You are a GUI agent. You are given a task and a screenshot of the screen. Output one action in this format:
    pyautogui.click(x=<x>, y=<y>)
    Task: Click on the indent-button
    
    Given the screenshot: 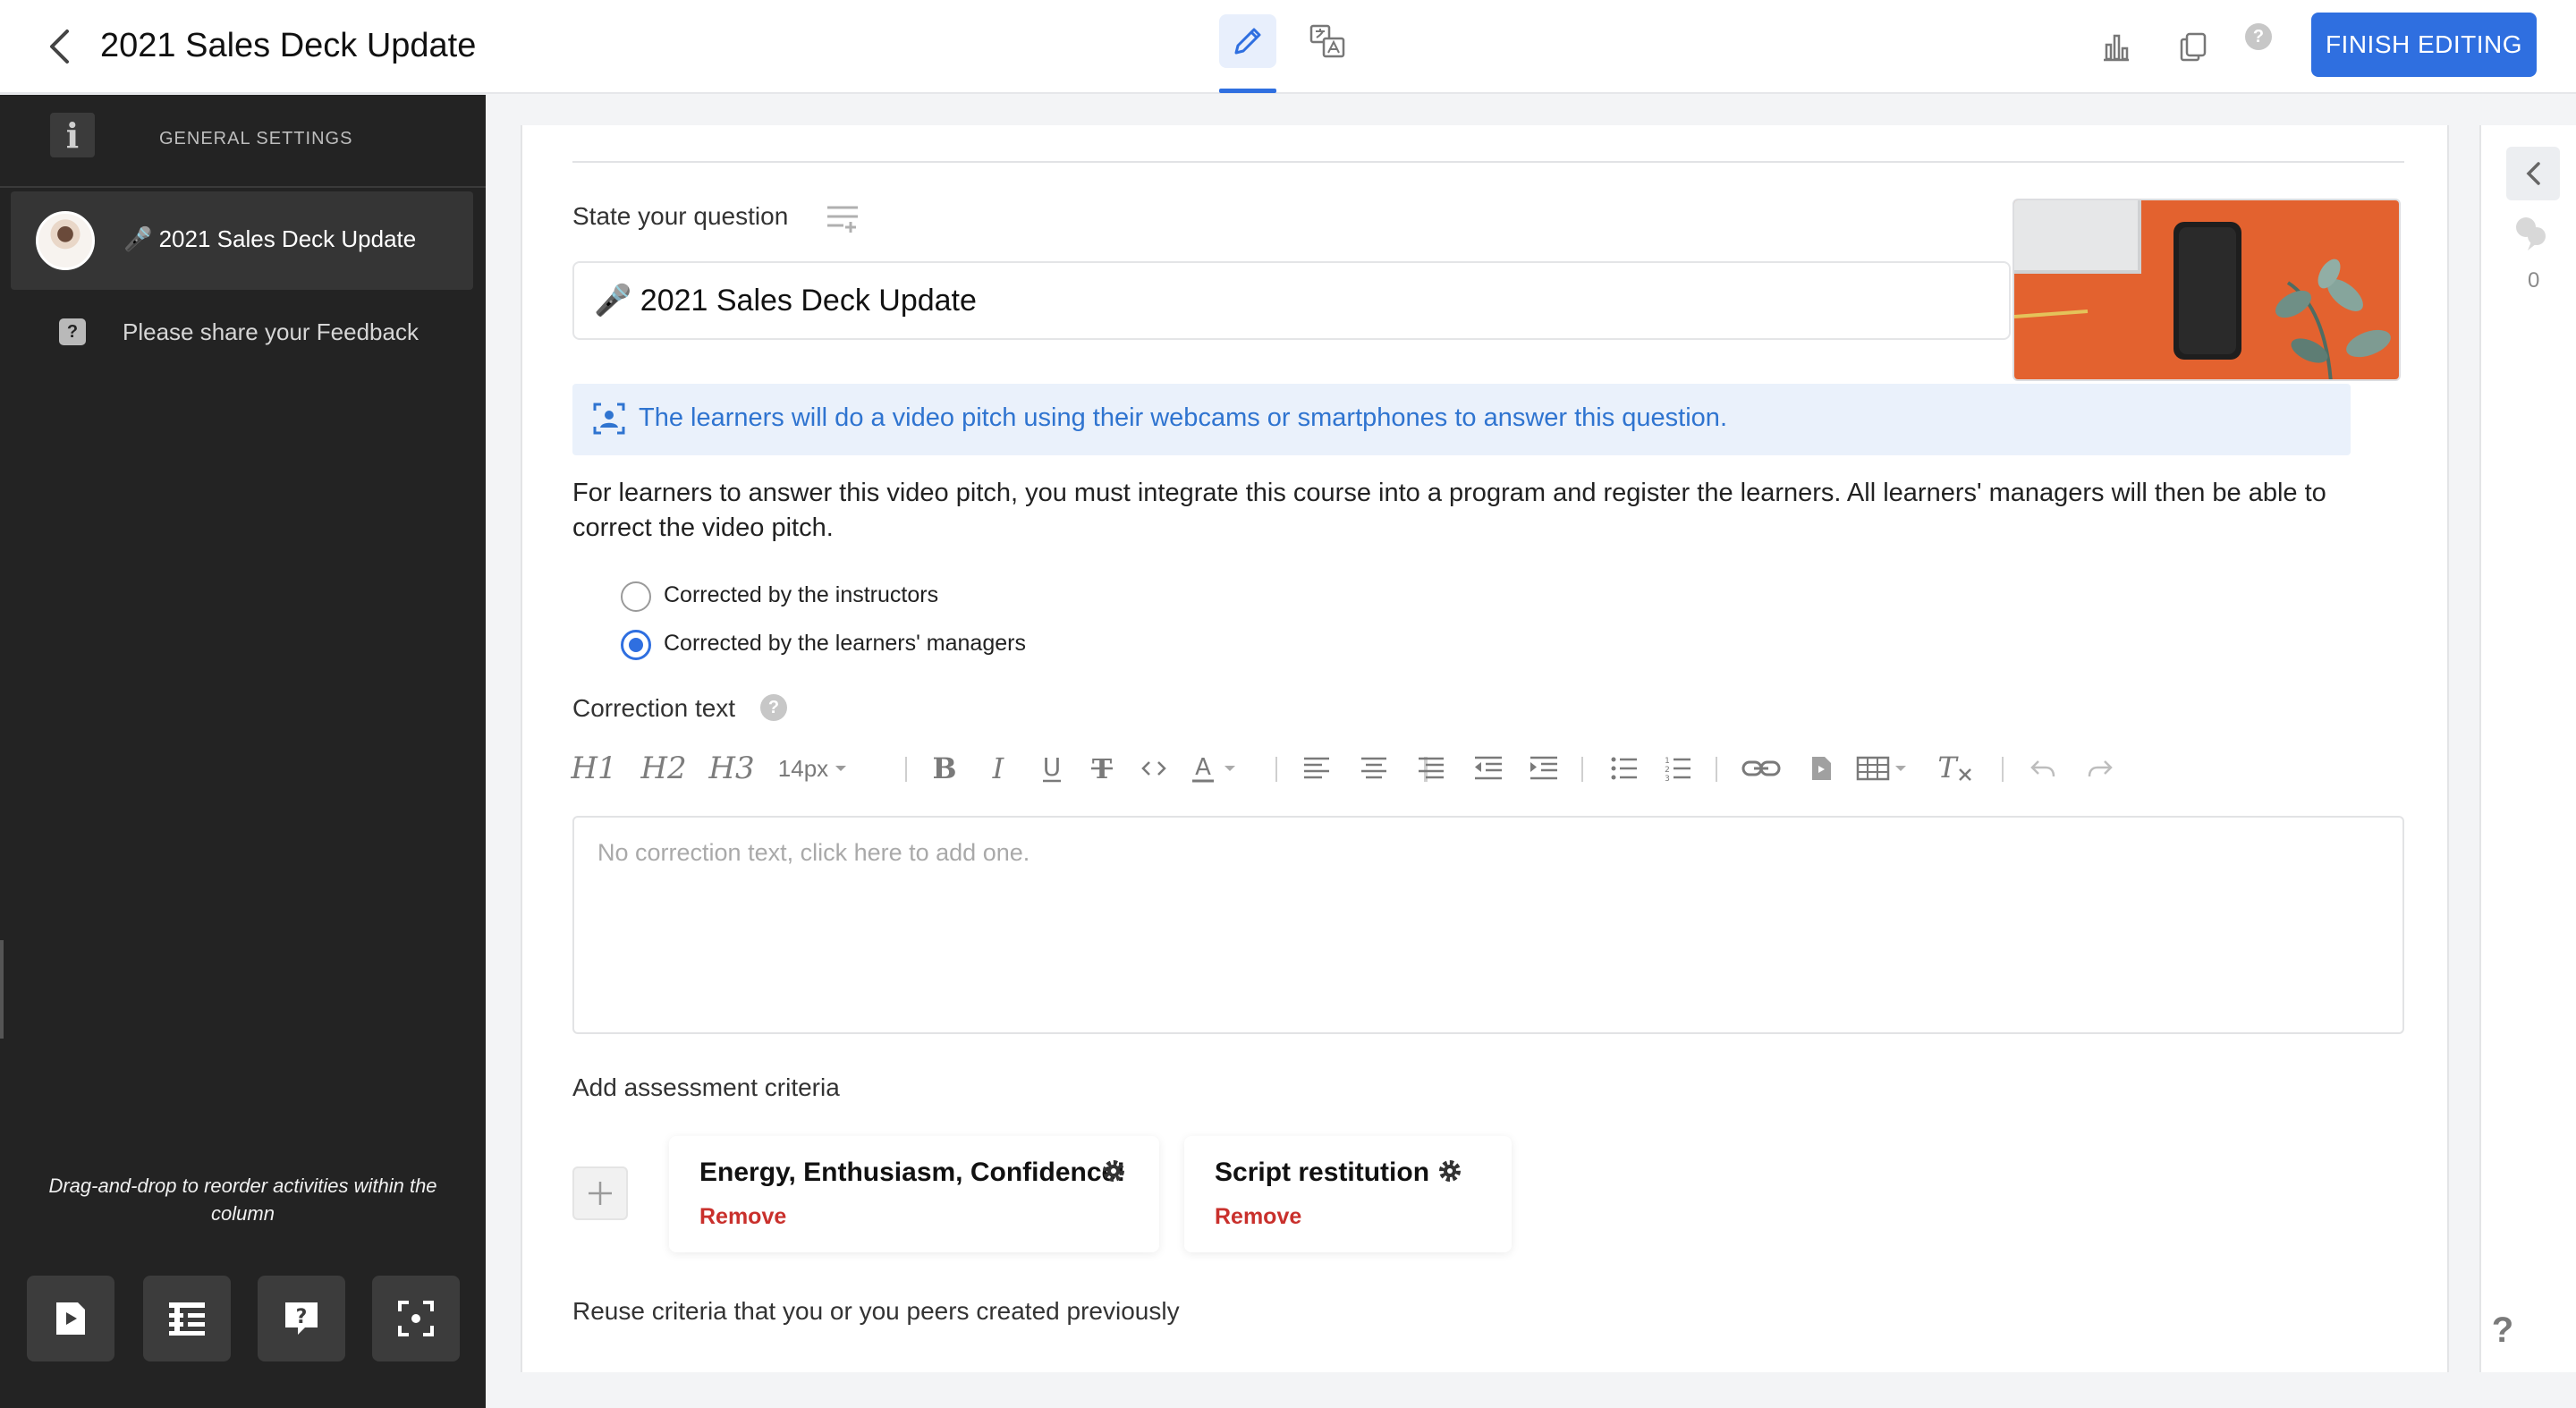 What is the action you would take?
    pyautogui.click(x=1543, y=768)
    